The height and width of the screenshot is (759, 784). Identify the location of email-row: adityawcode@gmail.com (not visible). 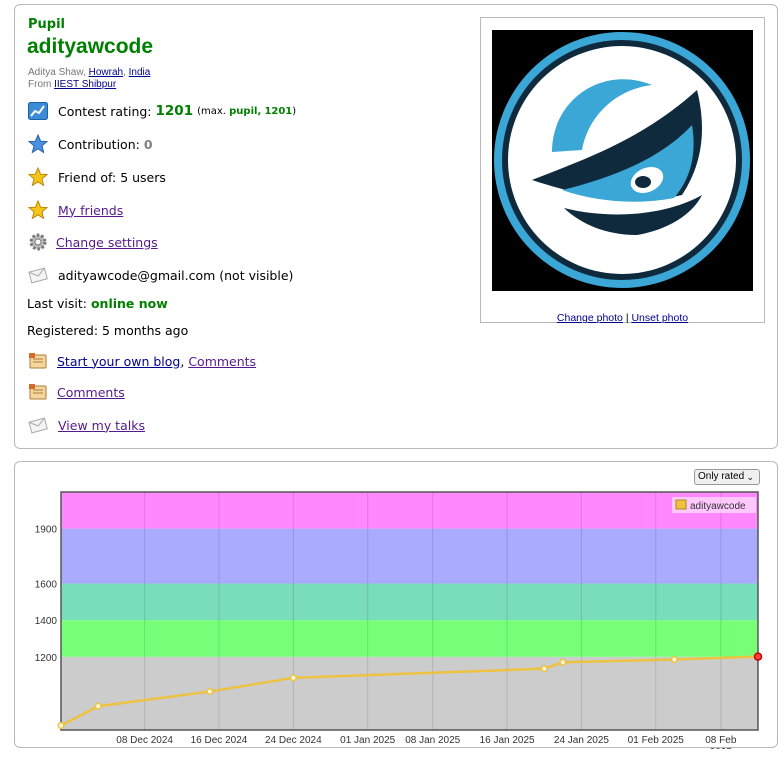
(160, 275).